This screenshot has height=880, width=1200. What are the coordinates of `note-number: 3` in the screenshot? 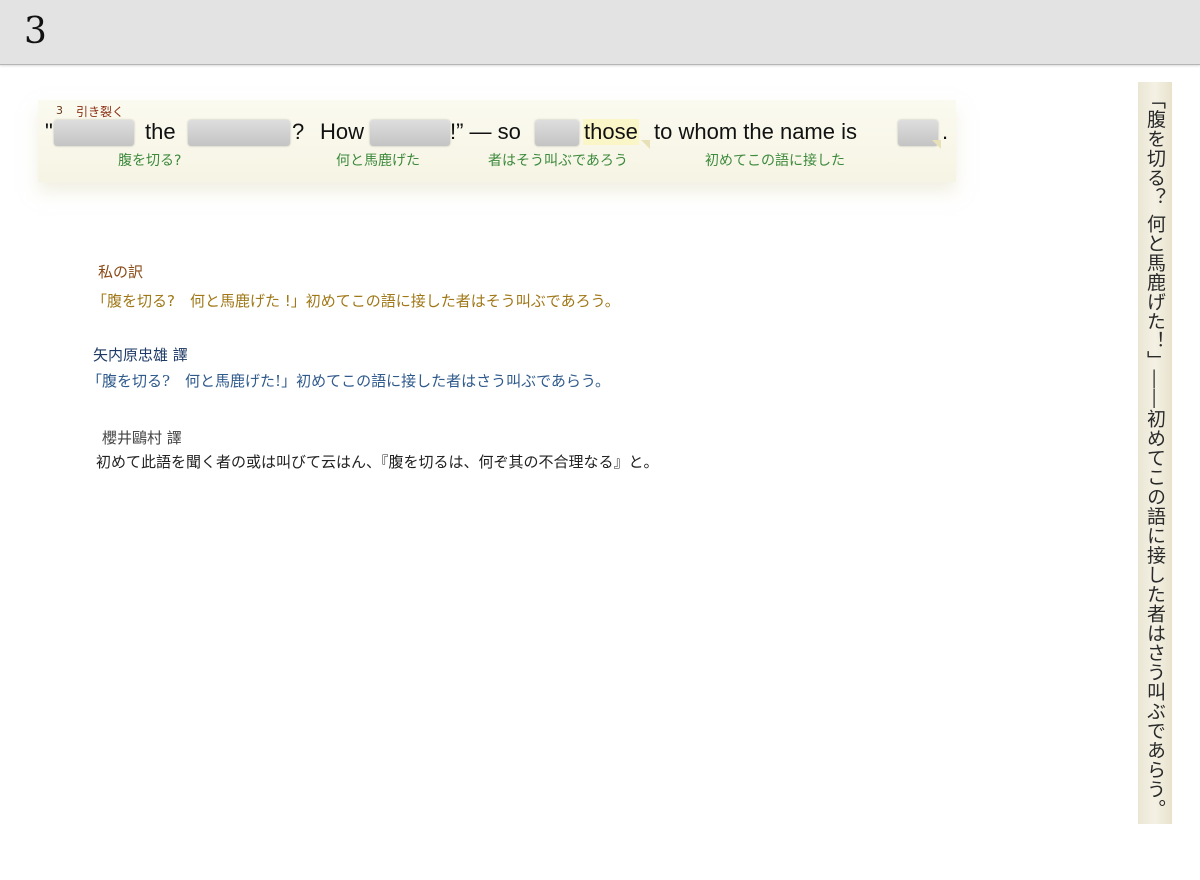 It's located at (59, 110).